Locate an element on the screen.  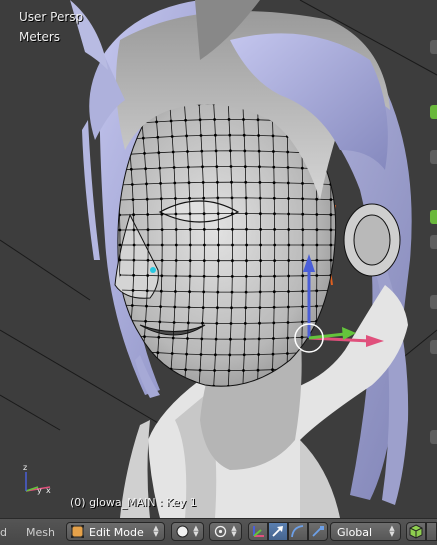
menu-cut-label: d is located at coordinates (3, 532).